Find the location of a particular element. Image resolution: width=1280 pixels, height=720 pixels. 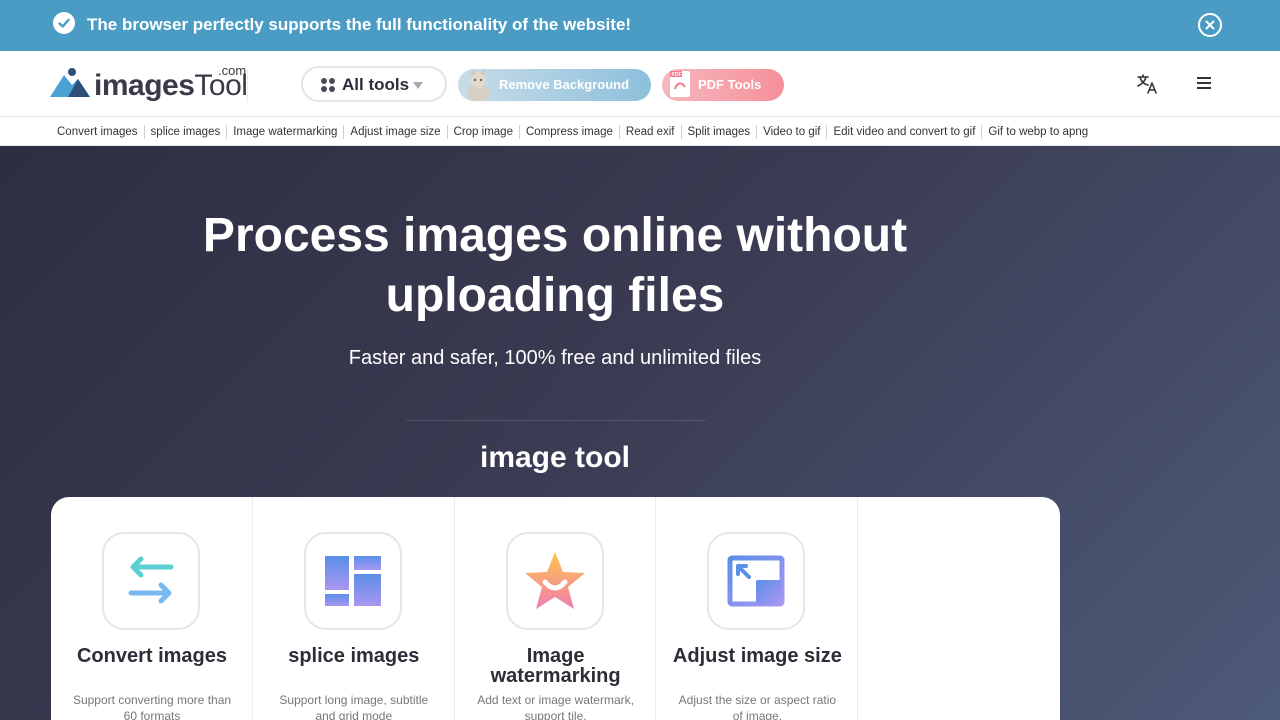

tool-name: splice images is located at coordinates (354, 656).